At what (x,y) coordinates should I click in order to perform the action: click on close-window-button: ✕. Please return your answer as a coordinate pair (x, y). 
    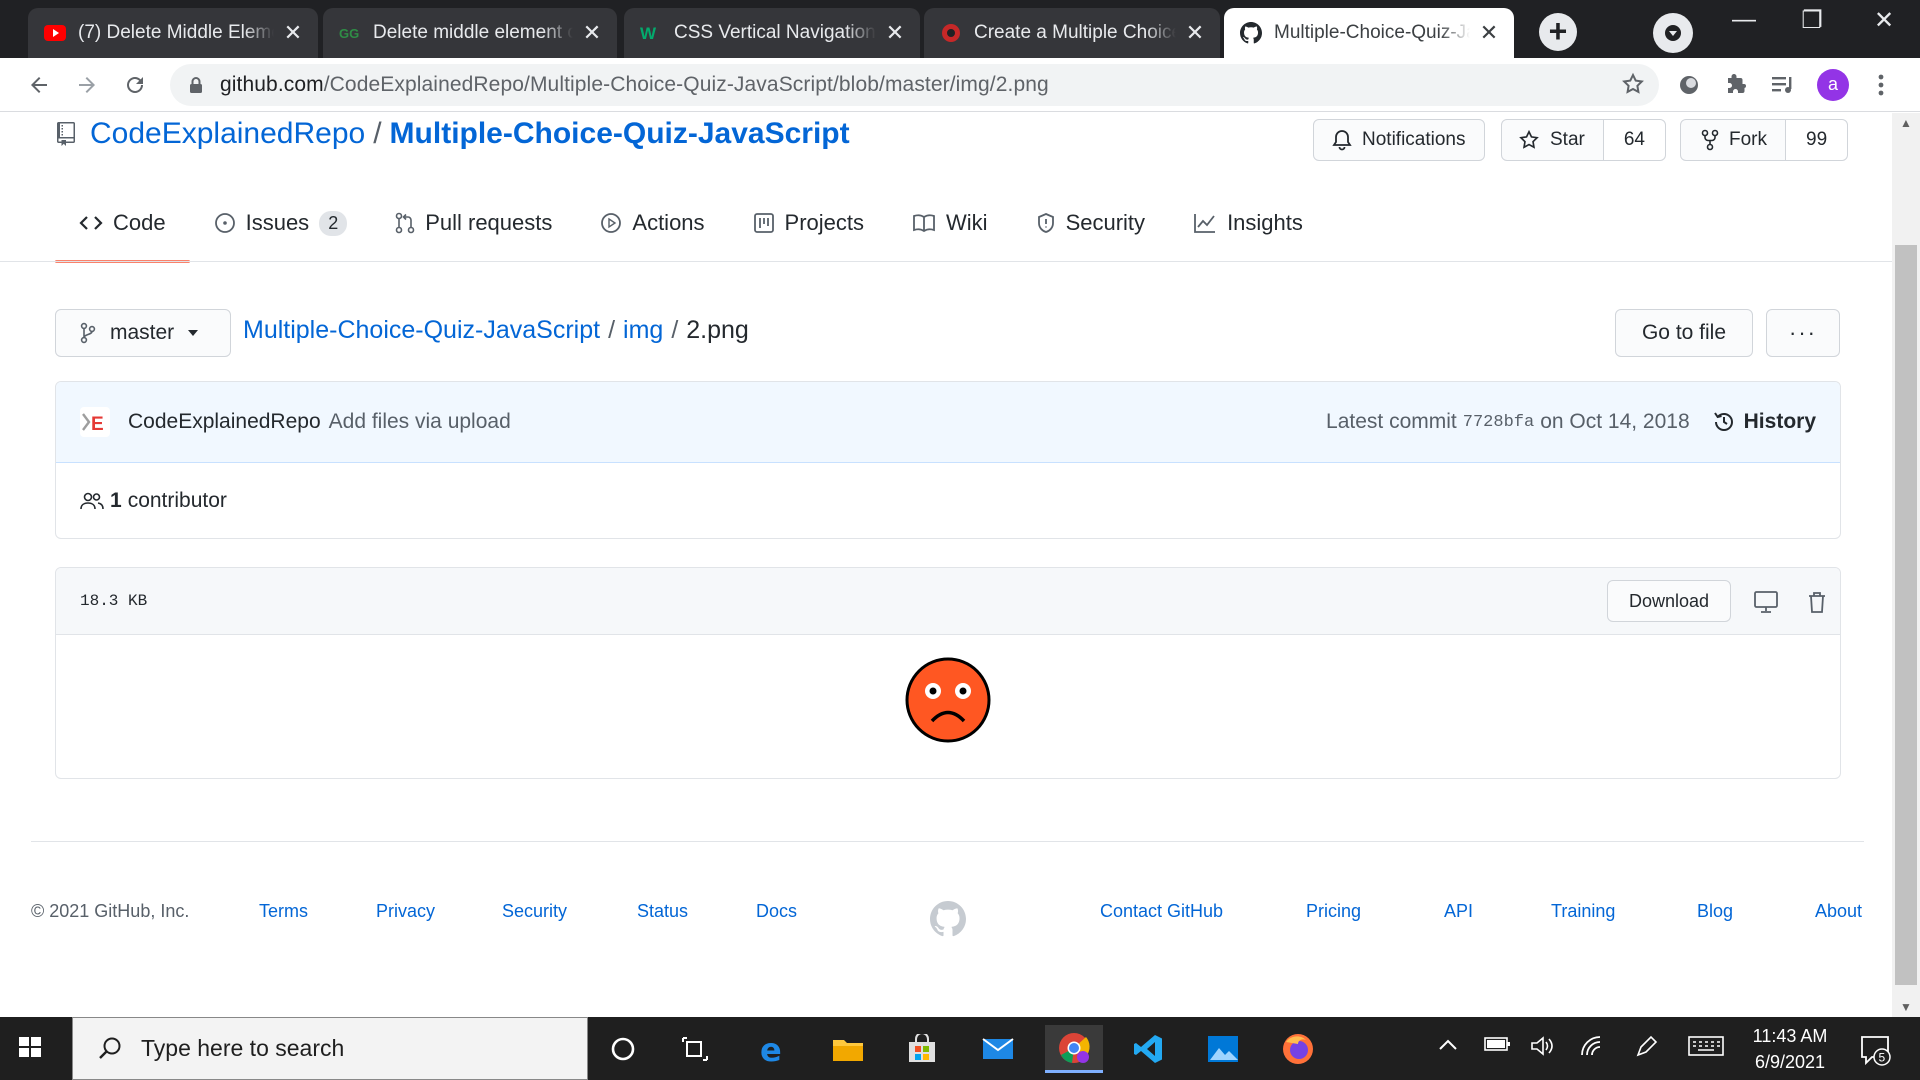
    Looking at the image, I should click on (1884, 24).